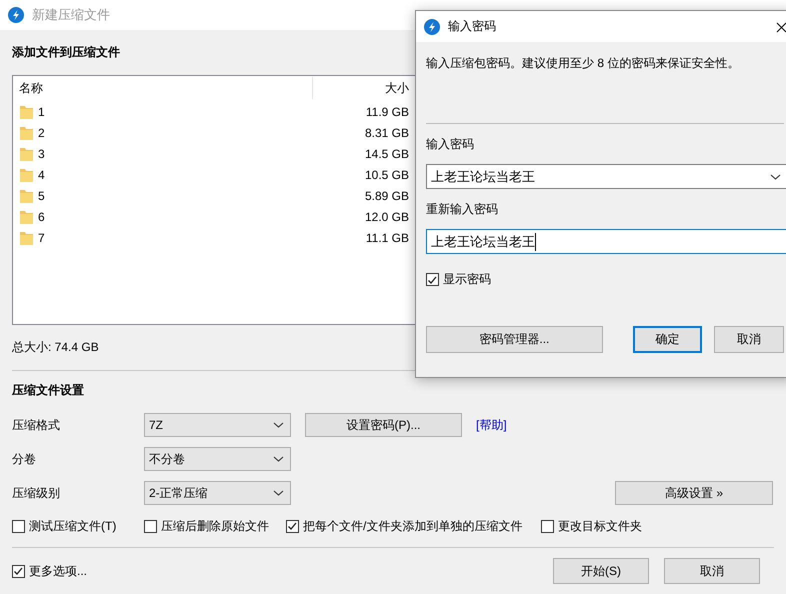 The width and height of the screenshot is (786, 594). Describe the element at coordinates (386, 217) in the screenshot. I see `file-size: 12.0 GB` at that location.